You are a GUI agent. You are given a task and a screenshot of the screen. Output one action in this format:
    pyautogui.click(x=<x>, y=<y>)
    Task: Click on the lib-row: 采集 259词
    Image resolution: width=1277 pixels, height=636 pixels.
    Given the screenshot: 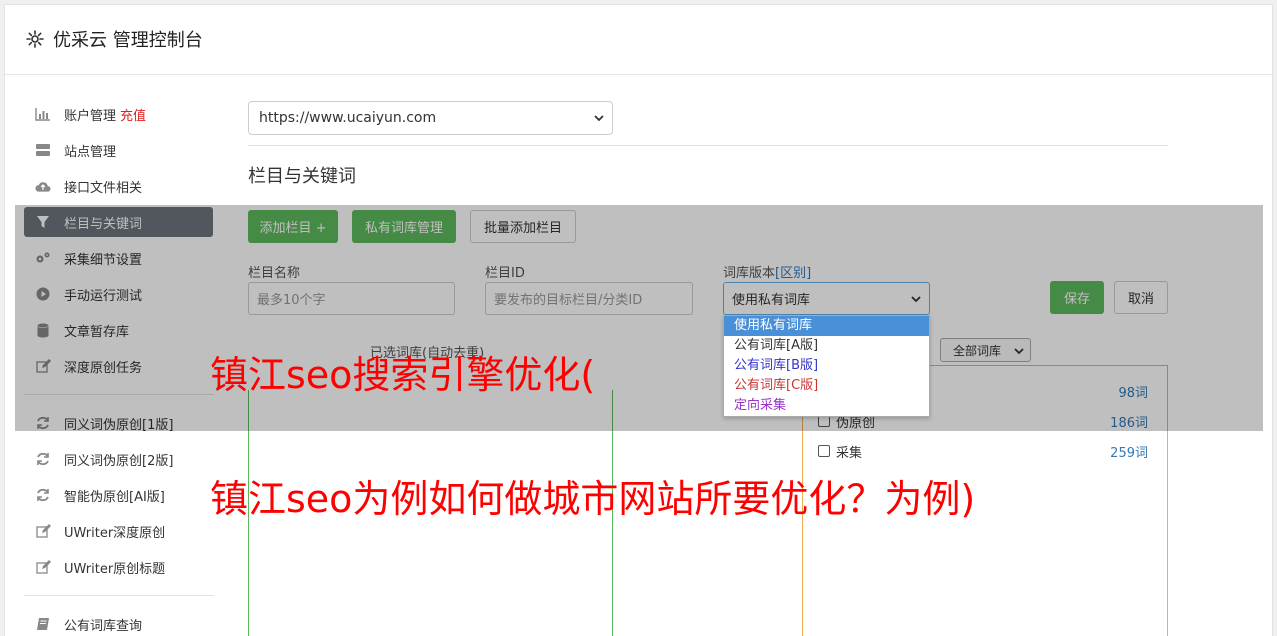 What is the action you would take?
    pyautogui.click(x=983, y=452)
    